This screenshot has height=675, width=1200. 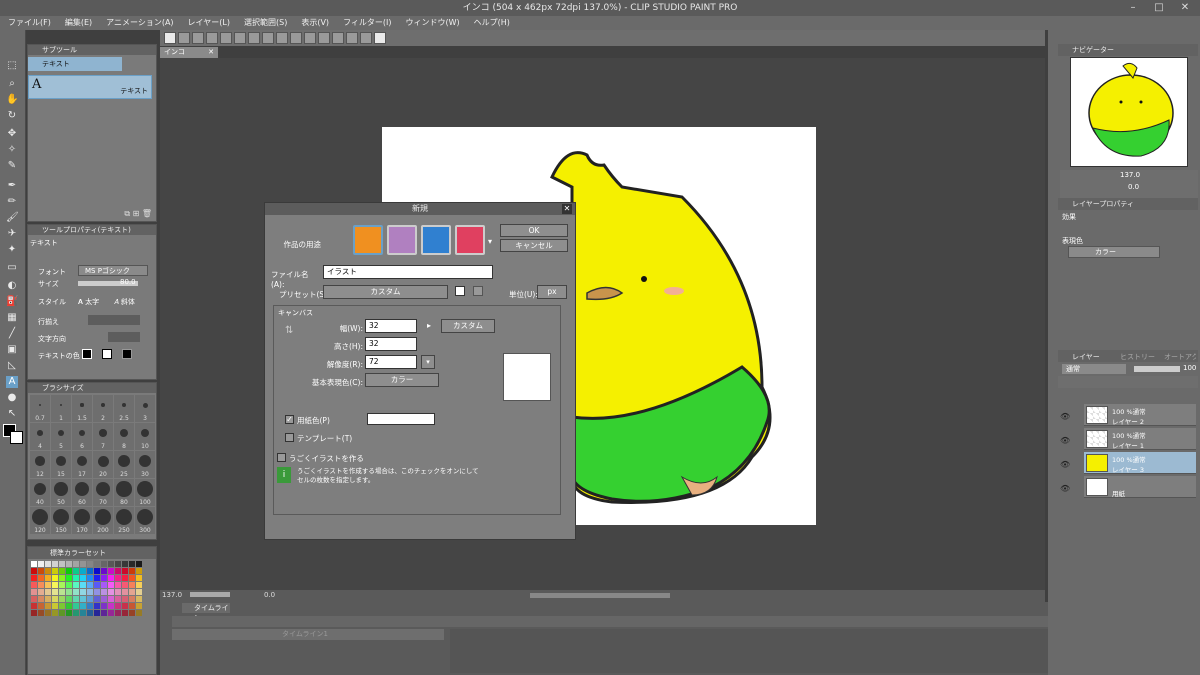 I want to click on navigator-preview, so click(x=1129, y=112).